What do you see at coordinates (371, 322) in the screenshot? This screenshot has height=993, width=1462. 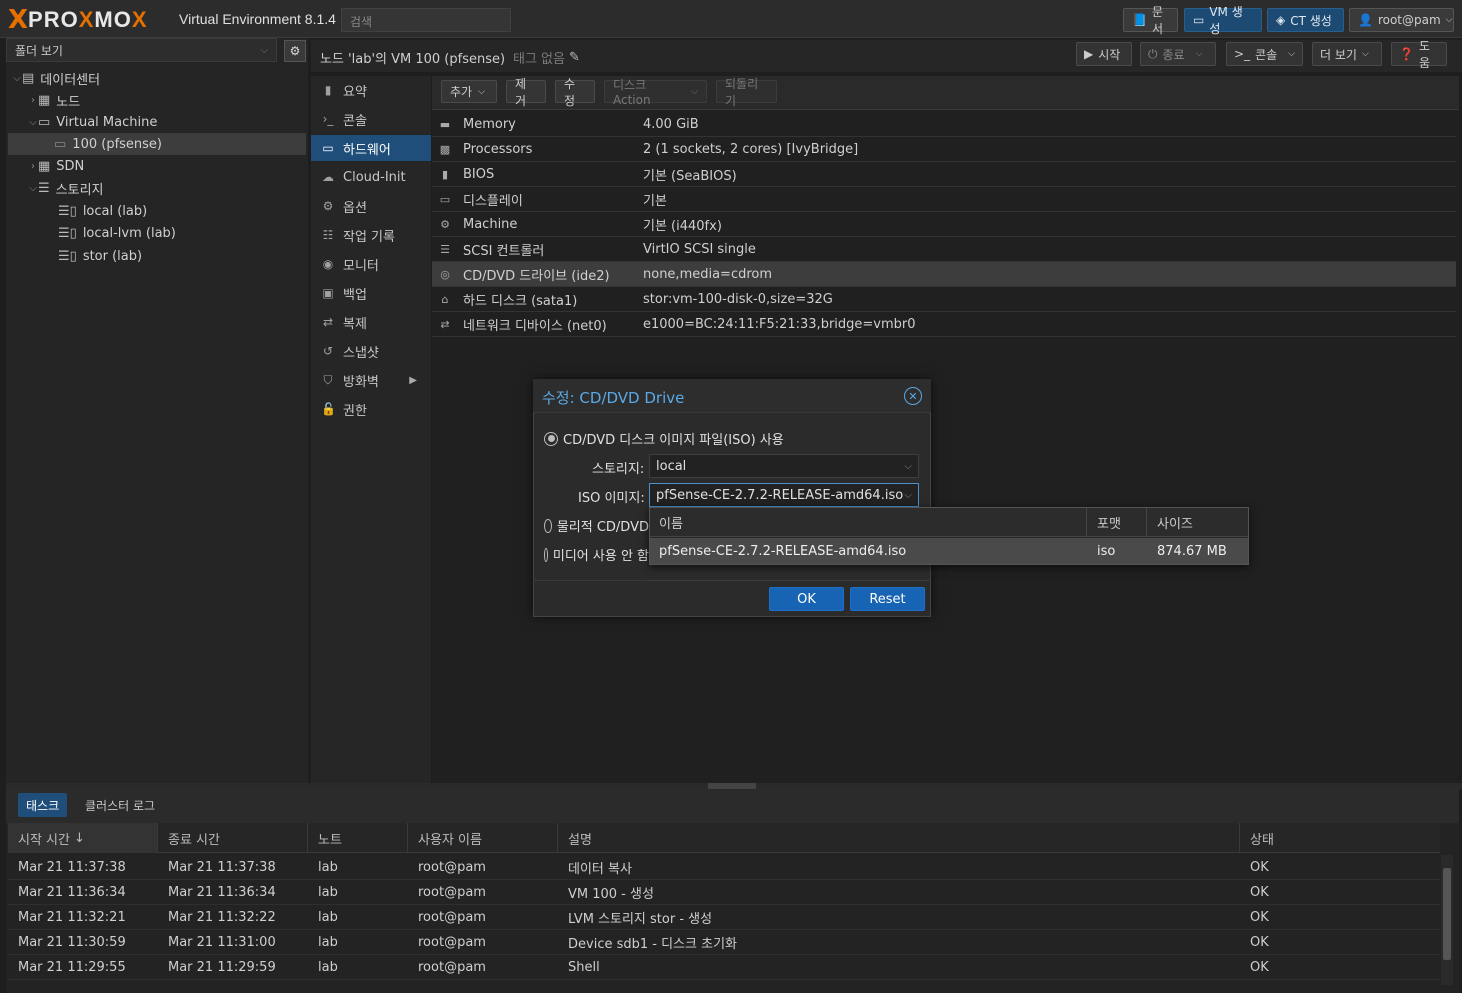 I see `nav-replication: ⇄ 복제` at bounding box center [371, 322].